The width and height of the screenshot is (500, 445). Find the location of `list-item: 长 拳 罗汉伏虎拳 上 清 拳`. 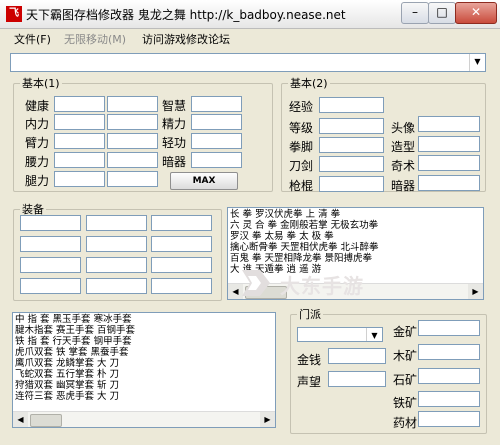

list-item: 长 拳 罗汉伏虎拳 上 清 拳 is located at coordinates (285, 215).